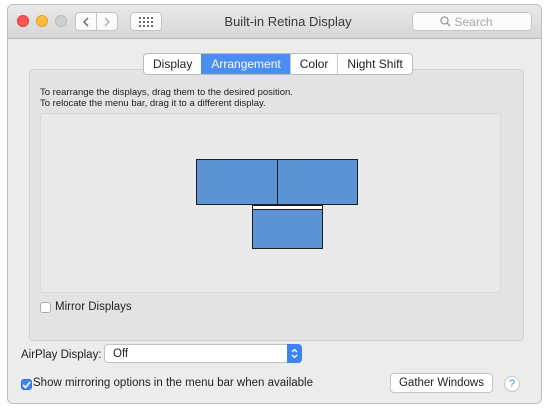  I want to click on chevron-left-icon, so click(85, 21).